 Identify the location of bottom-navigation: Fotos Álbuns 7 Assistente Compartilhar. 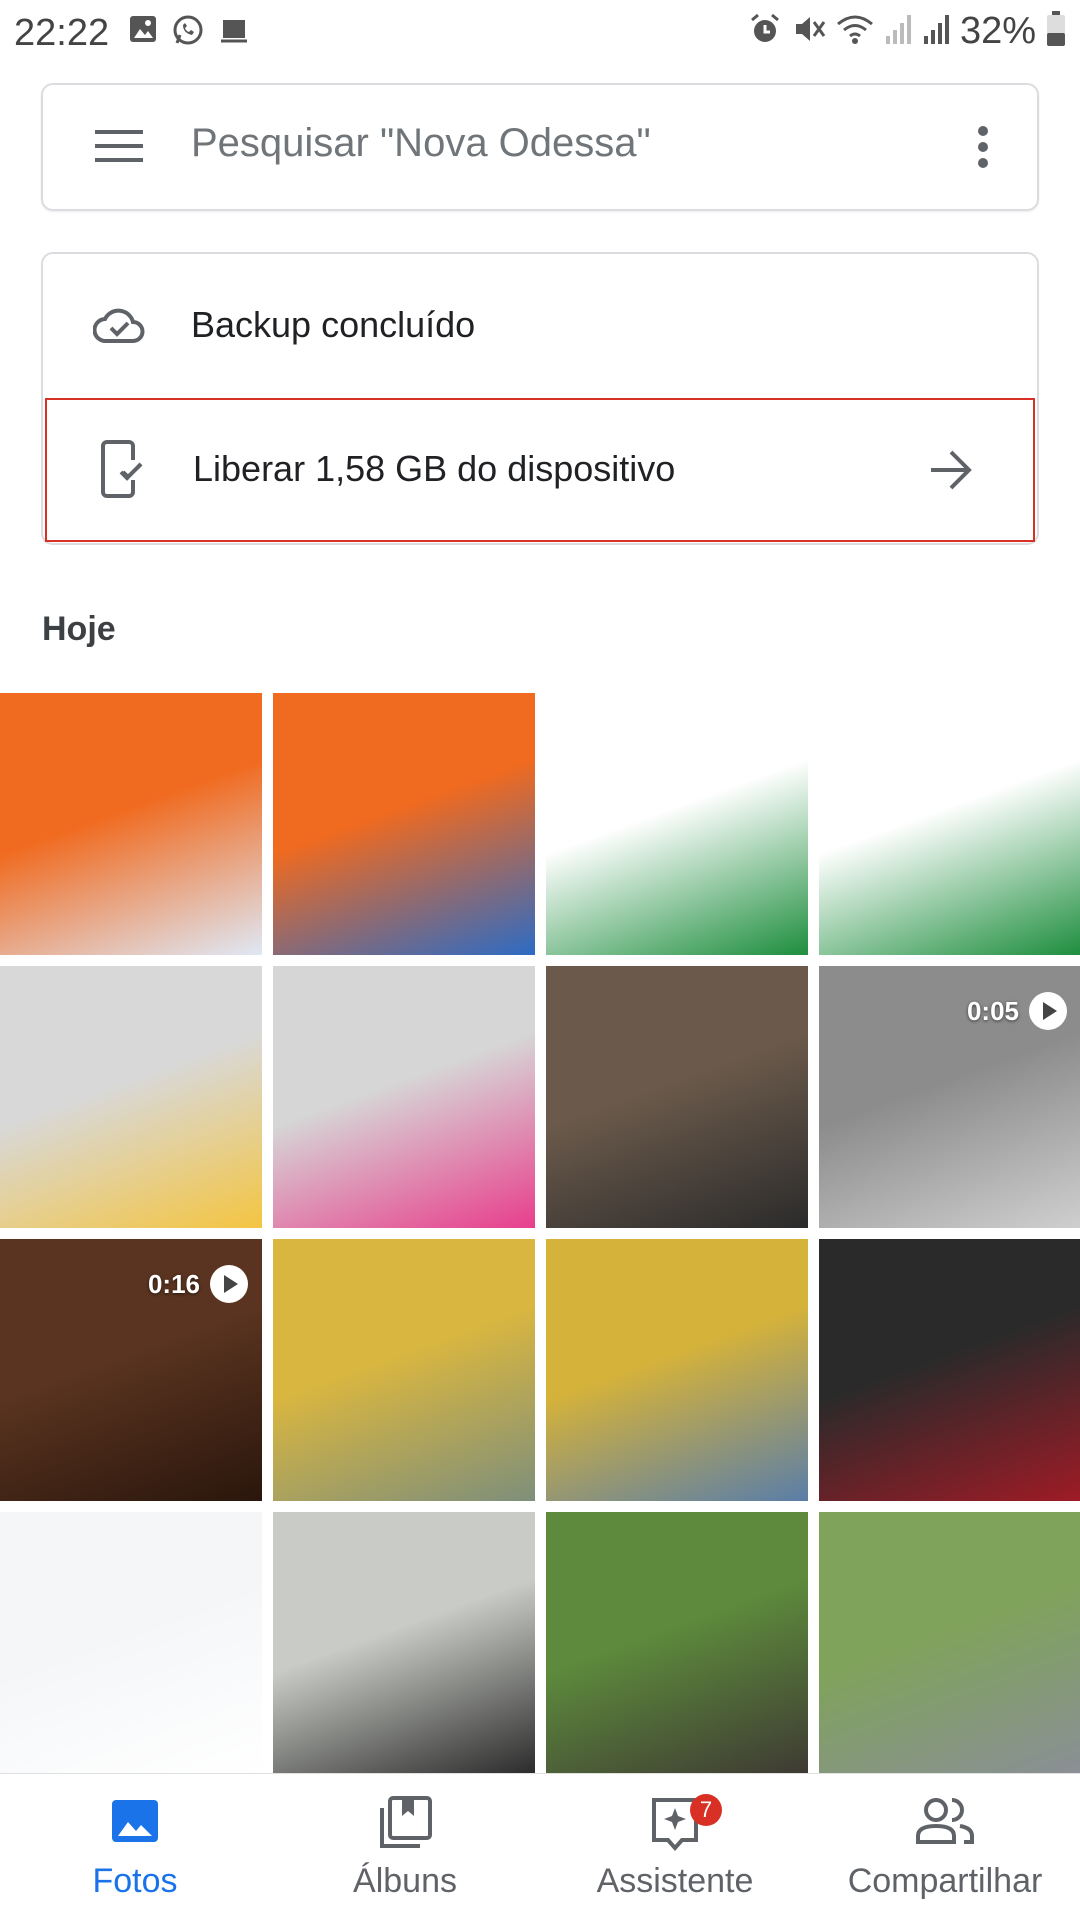
(540, 1847).